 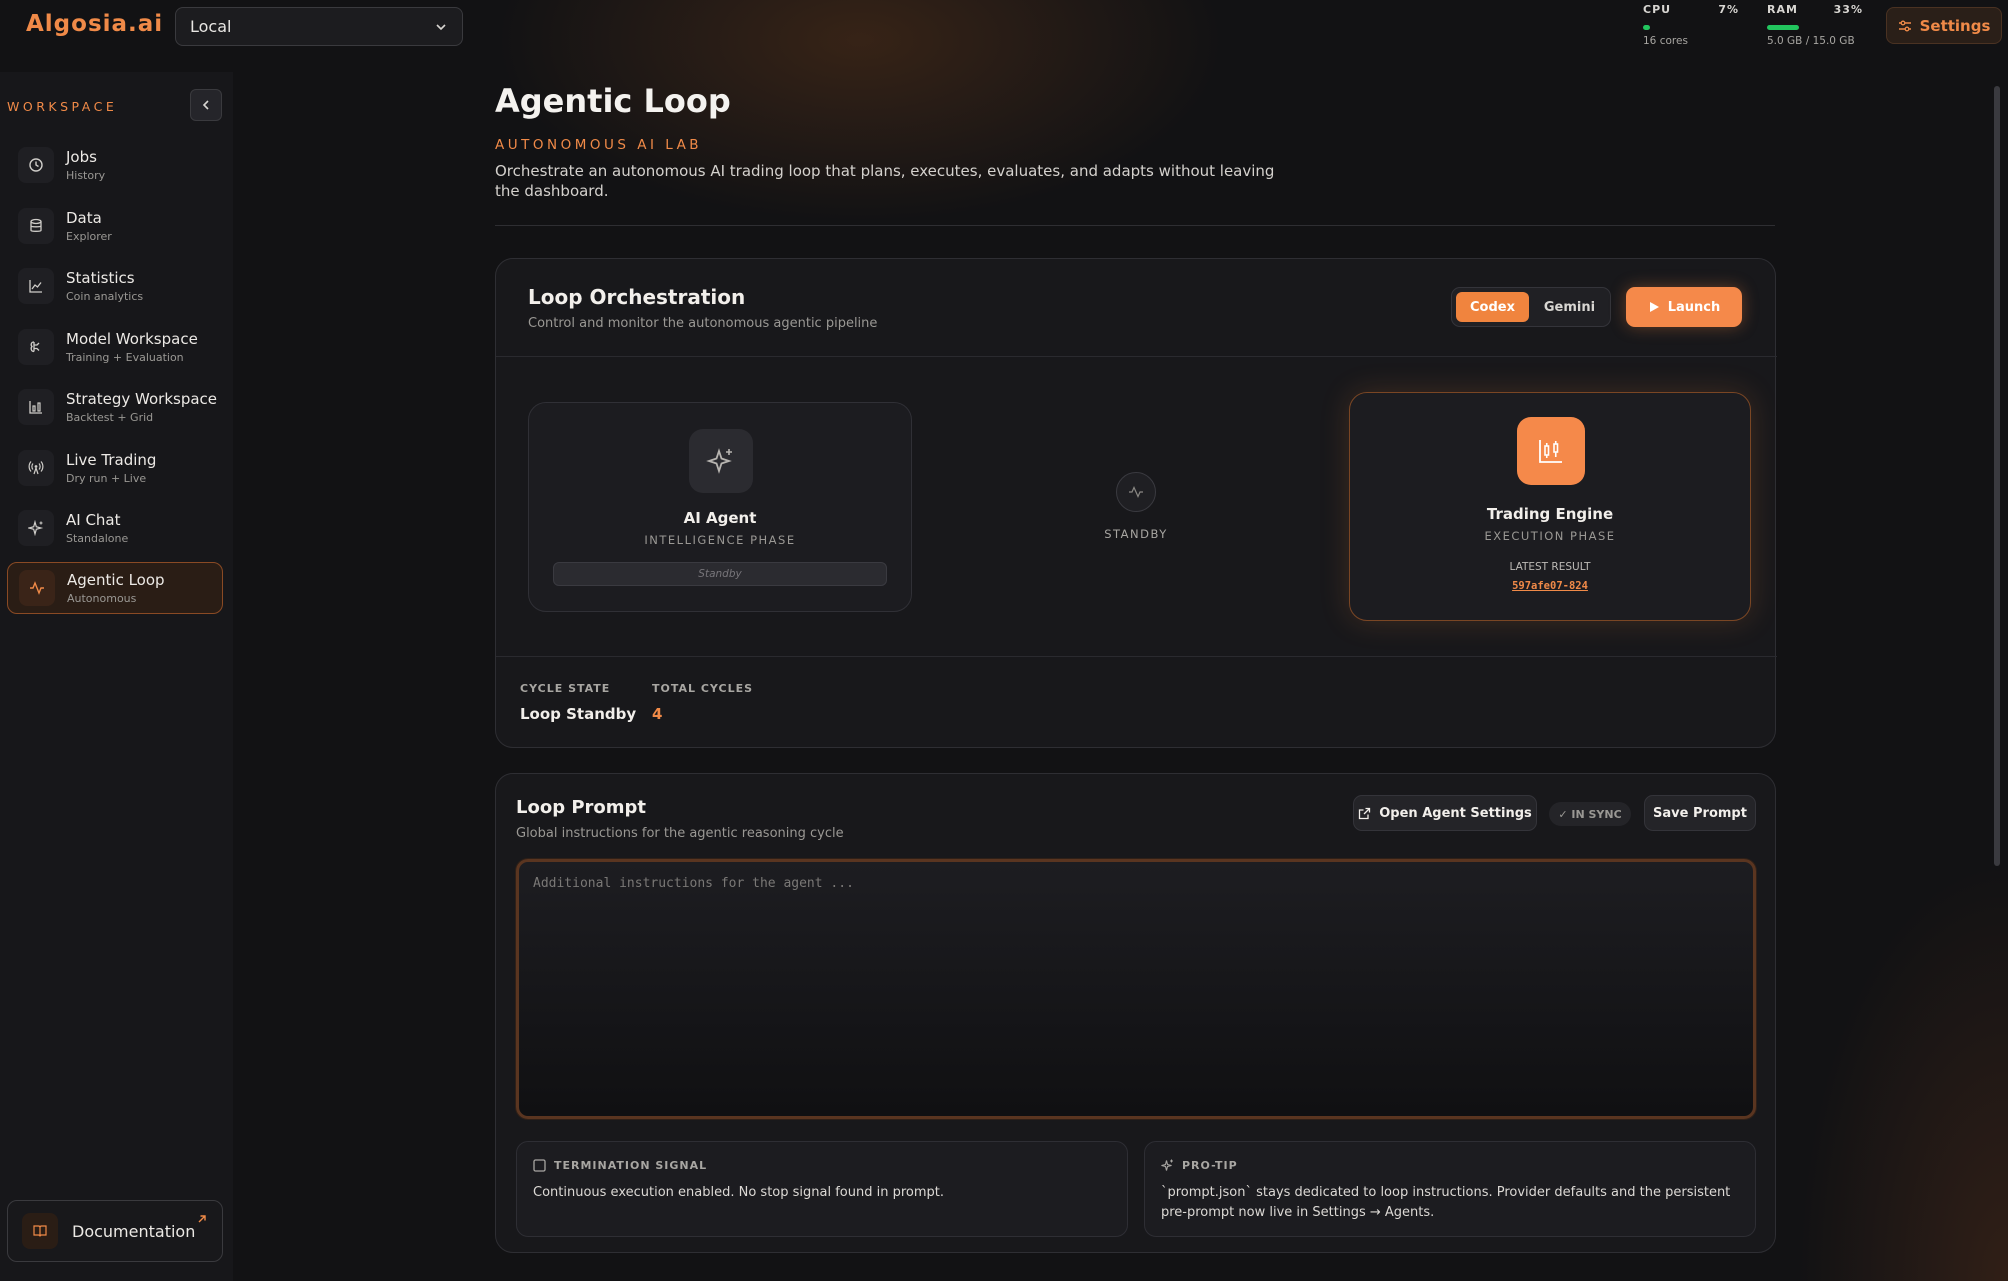 I want to click on cpu-percent: 7%, so click(x=1728, y=9).